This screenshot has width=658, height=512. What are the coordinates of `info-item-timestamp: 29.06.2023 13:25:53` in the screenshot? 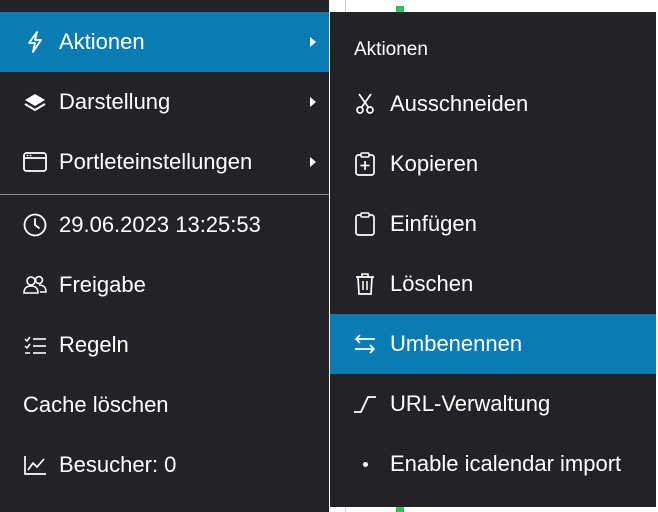 It's located at (164, 225).